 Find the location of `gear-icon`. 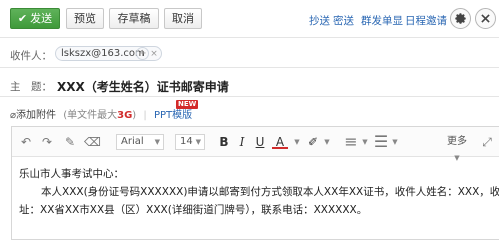

gear-icon is located at coordinates (460, 18).